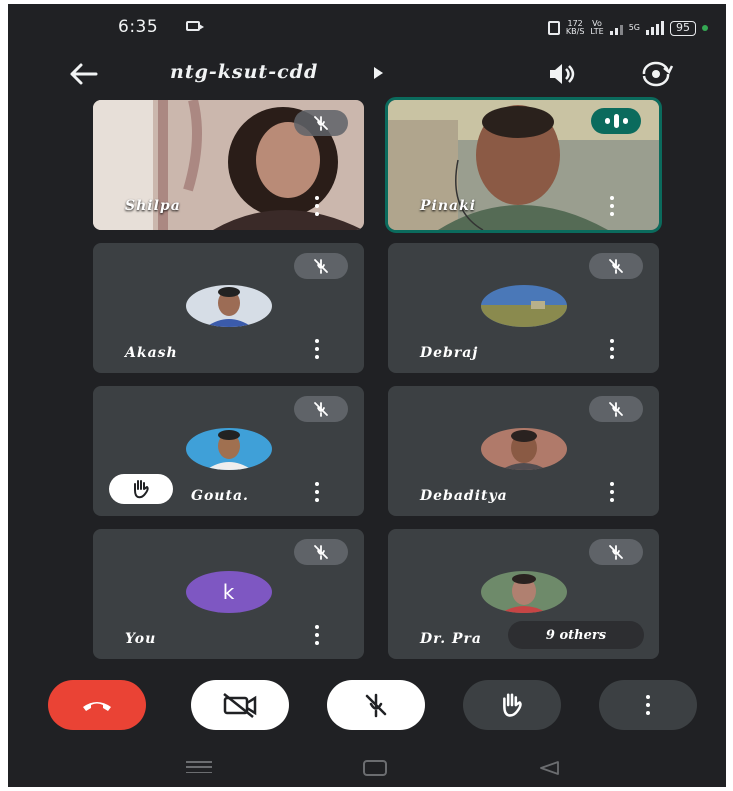 The image size is (733, 791). I want to click on participant-tile-gouta: Gouta., so click(228, 451).